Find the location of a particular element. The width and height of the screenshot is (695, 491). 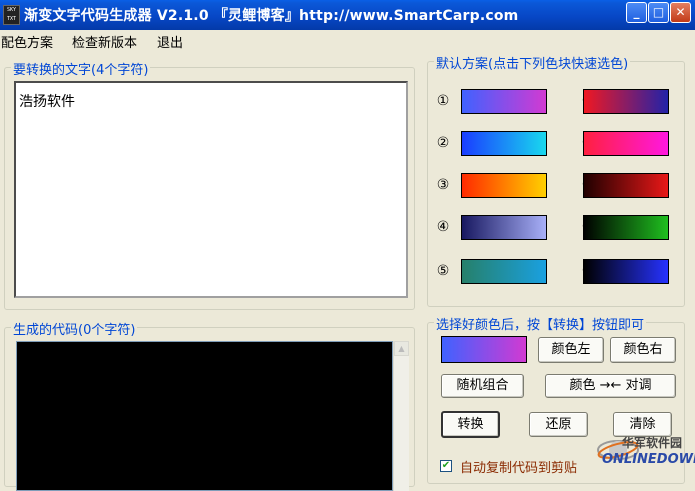

menu-exit: 退出 is located at coordinates (170, 41).